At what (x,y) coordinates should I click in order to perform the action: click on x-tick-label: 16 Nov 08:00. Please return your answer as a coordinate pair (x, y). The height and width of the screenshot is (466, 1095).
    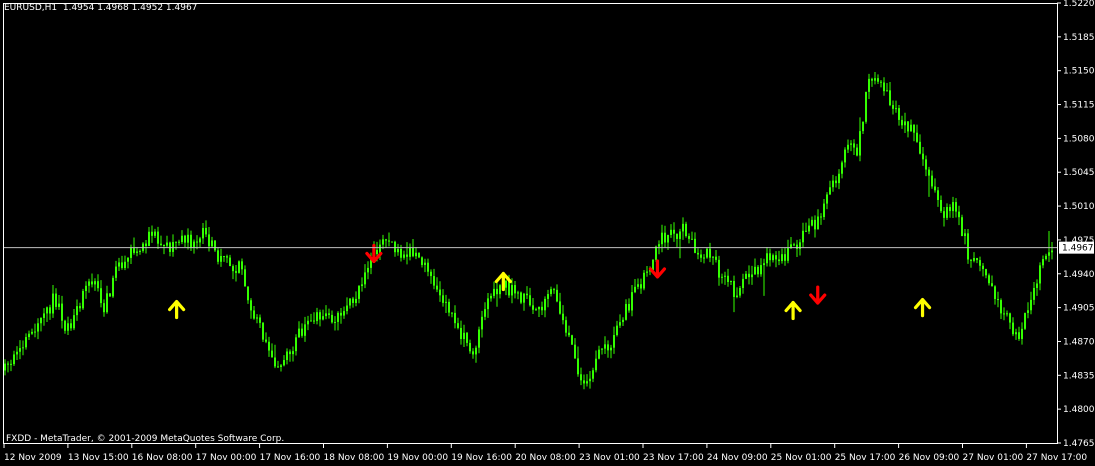
    Looking at the image, I should click on (162, 458).